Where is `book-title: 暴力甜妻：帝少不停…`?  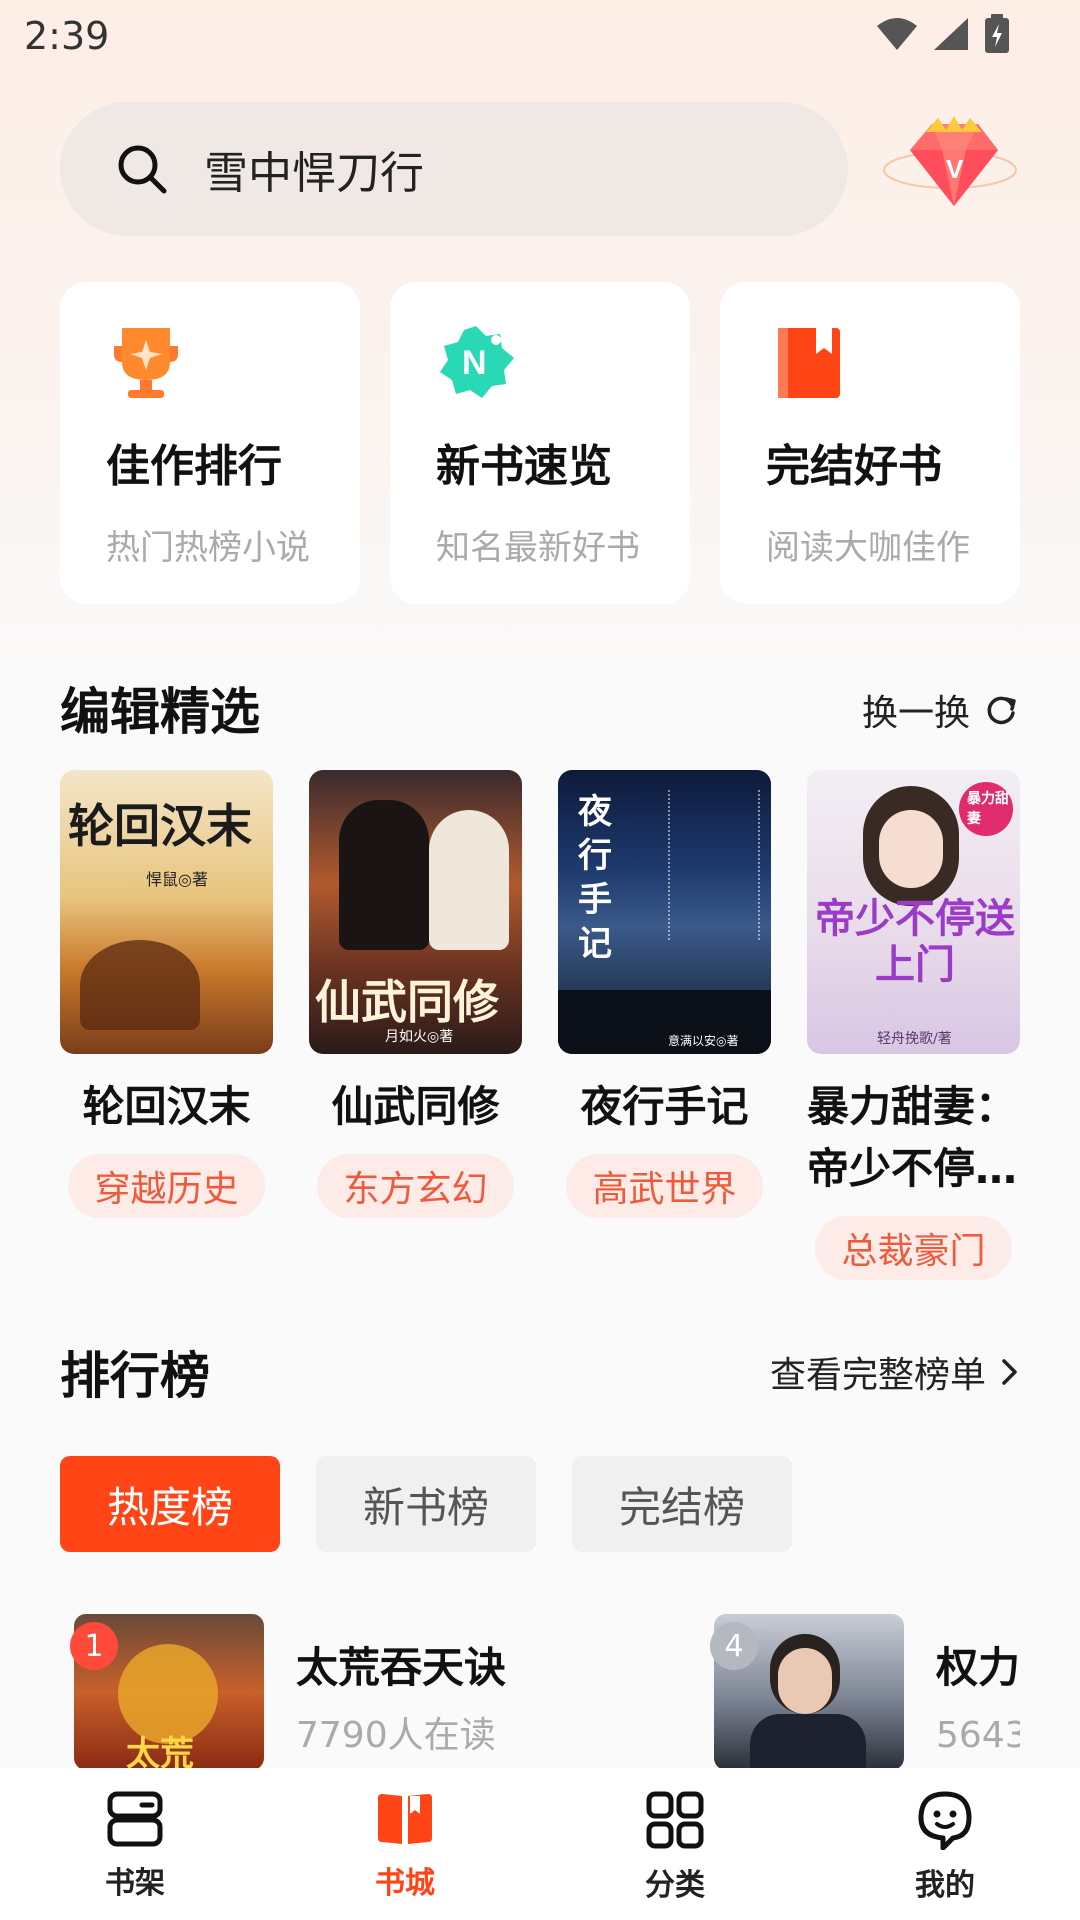
book-title: 暴力甜妻：帝少不停… is located at coordinates (912, 1137).